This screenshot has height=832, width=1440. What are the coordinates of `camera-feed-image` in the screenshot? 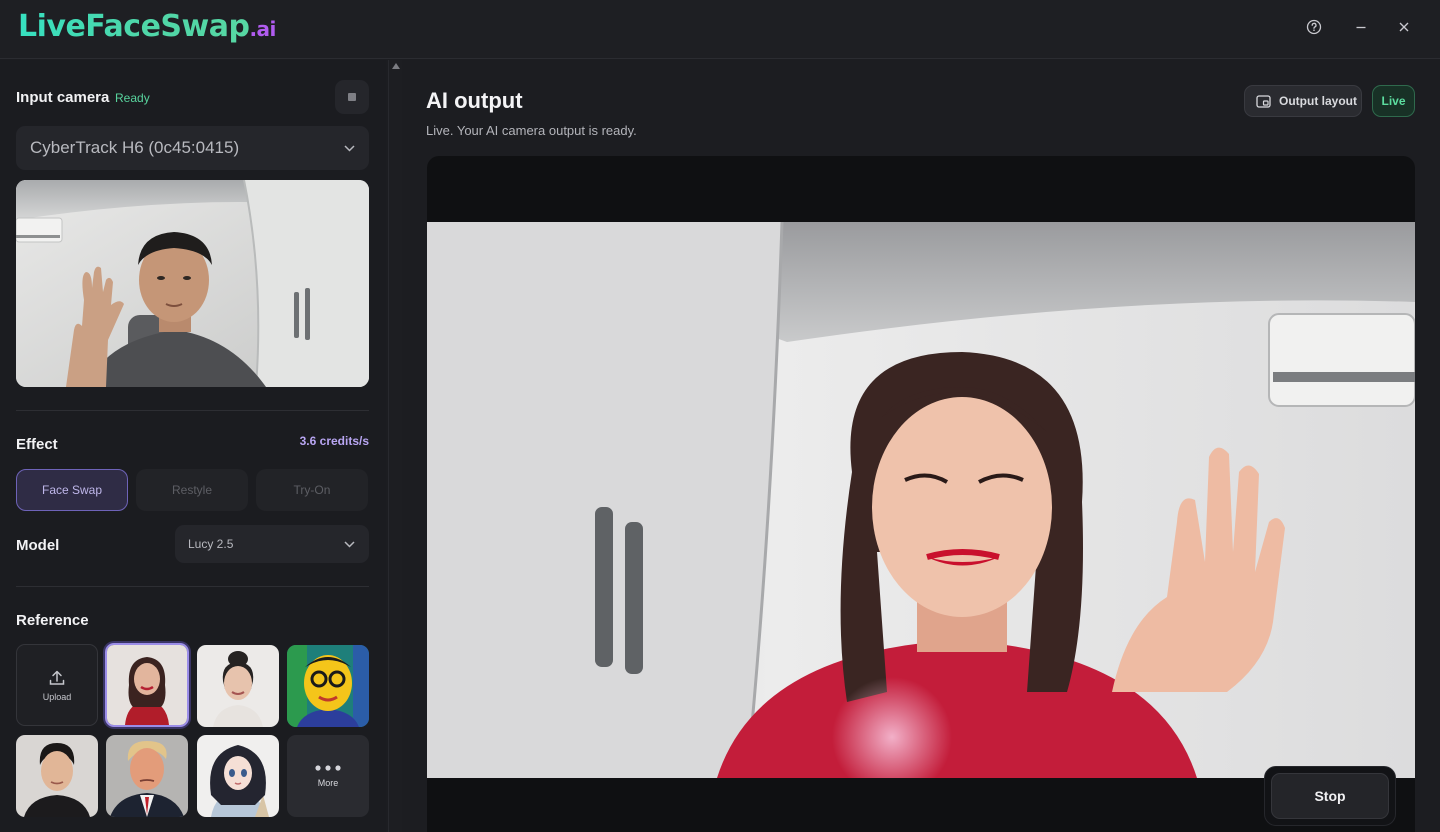 It's located at (192, 283).